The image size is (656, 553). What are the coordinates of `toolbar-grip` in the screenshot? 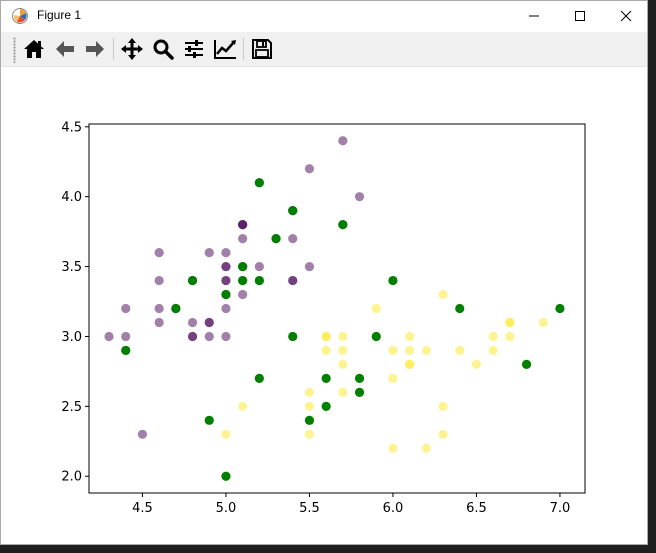 It's located at (14, 50).